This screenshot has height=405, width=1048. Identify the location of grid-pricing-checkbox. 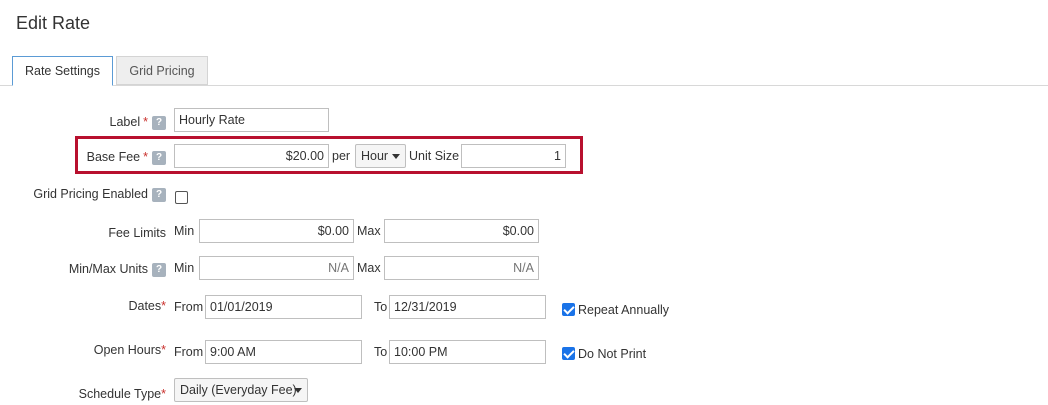
(181, 197).